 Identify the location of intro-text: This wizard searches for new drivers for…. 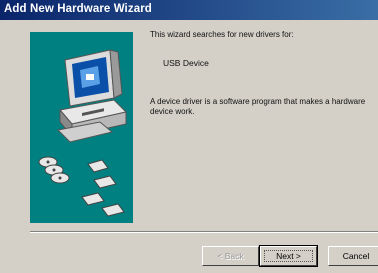
(222, 34).